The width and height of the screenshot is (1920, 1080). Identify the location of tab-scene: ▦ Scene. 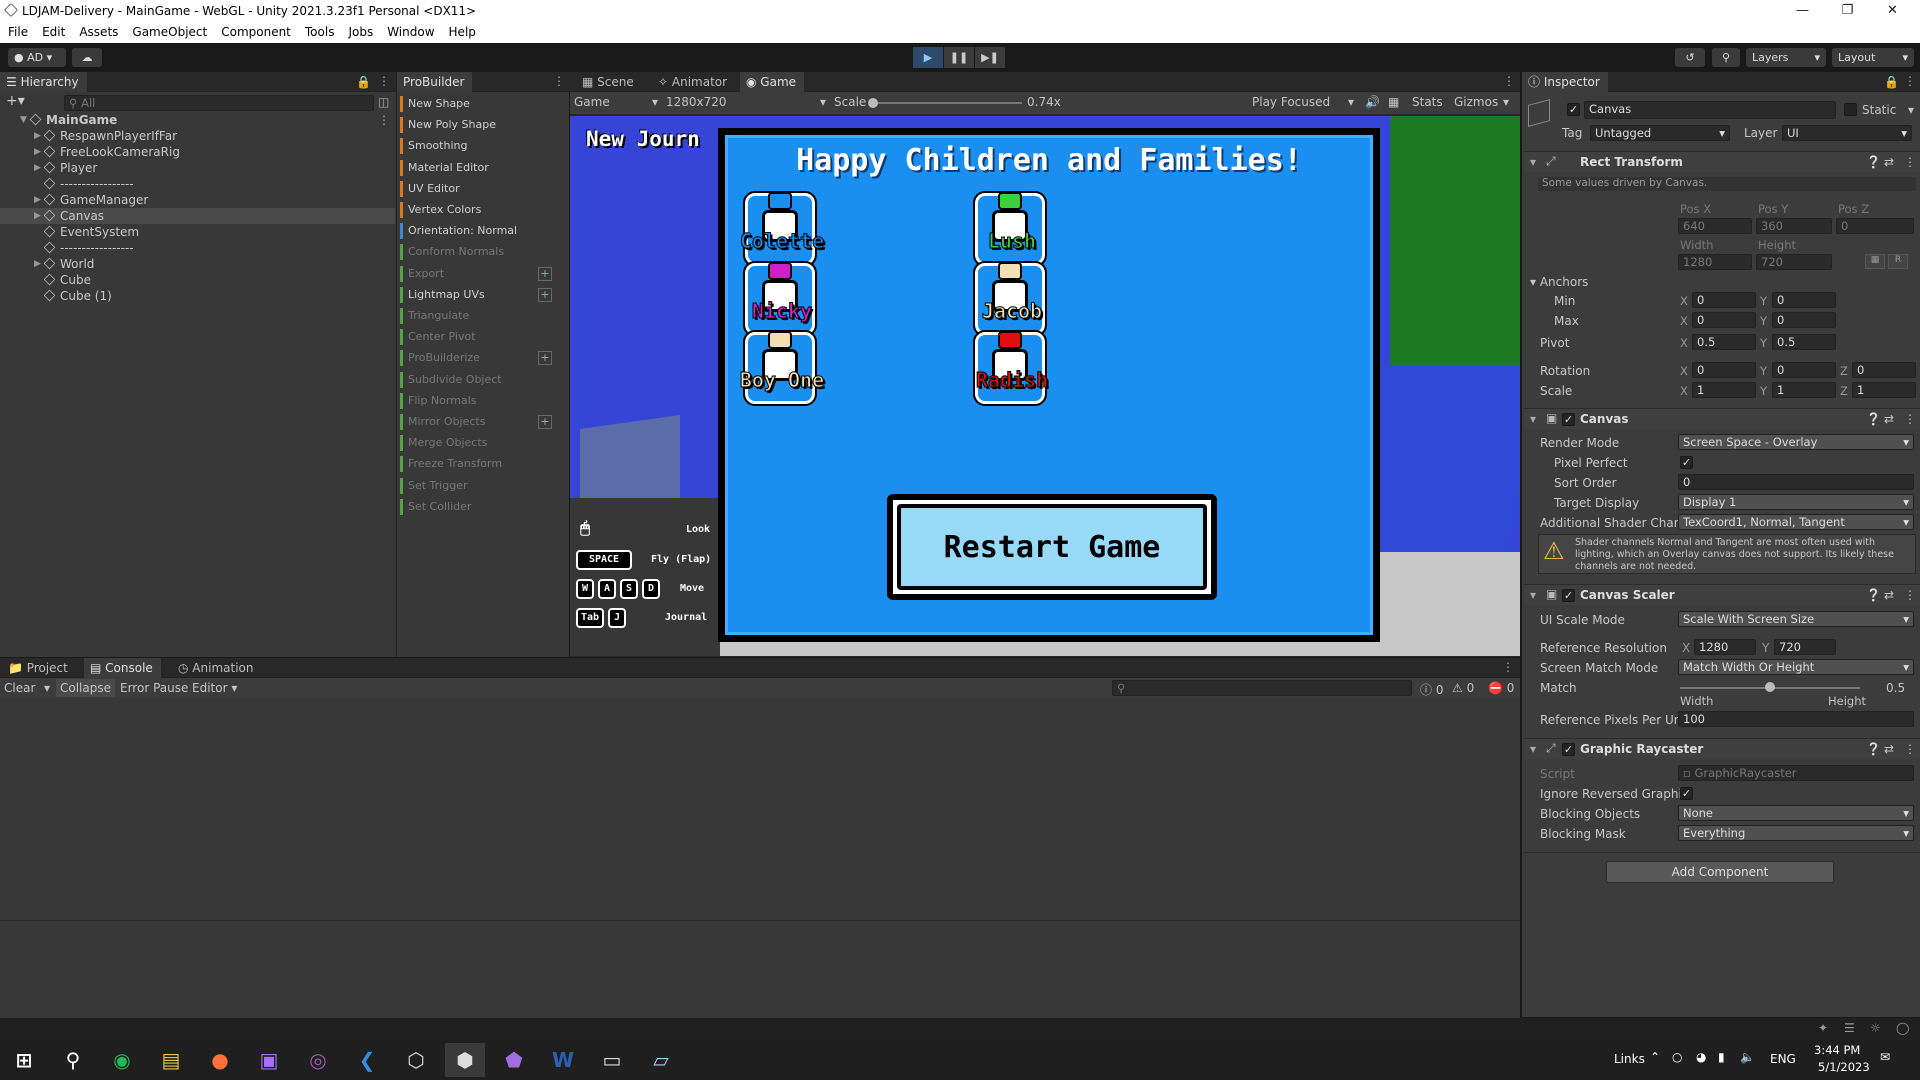
(609, 82).